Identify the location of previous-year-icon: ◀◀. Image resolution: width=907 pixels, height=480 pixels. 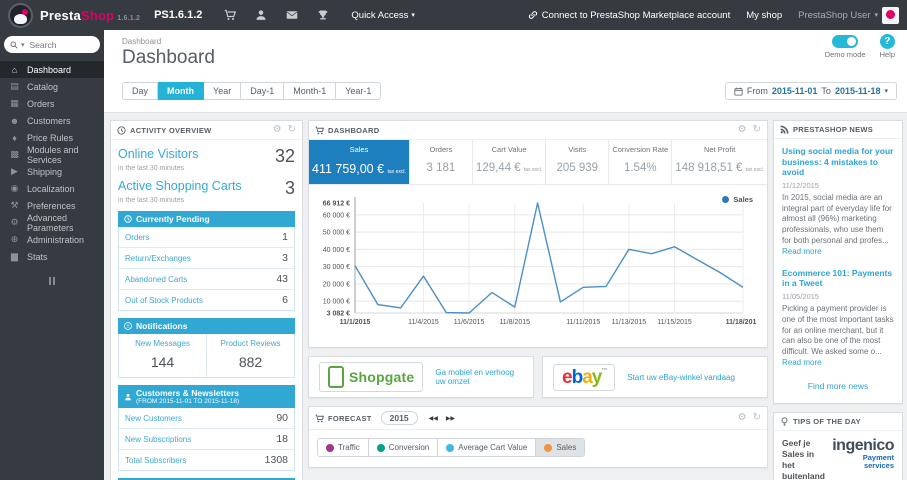
(433, 418).